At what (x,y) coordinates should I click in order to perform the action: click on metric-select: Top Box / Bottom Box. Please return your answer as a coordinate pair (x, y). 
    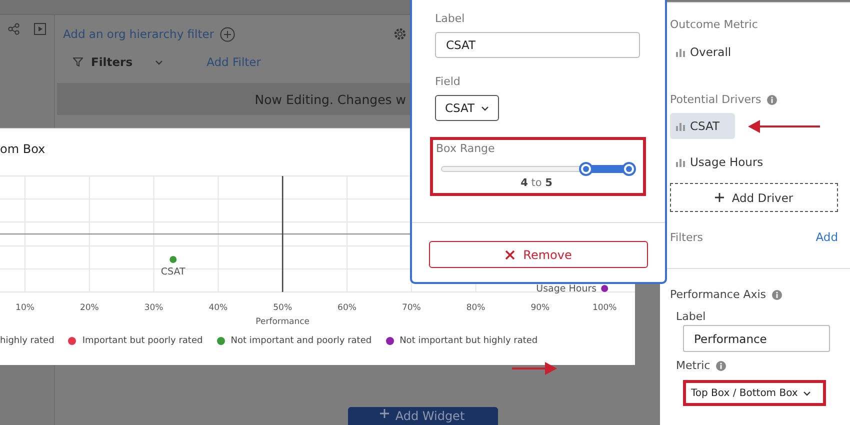
    Looking at the image, I should click on (754, 393).